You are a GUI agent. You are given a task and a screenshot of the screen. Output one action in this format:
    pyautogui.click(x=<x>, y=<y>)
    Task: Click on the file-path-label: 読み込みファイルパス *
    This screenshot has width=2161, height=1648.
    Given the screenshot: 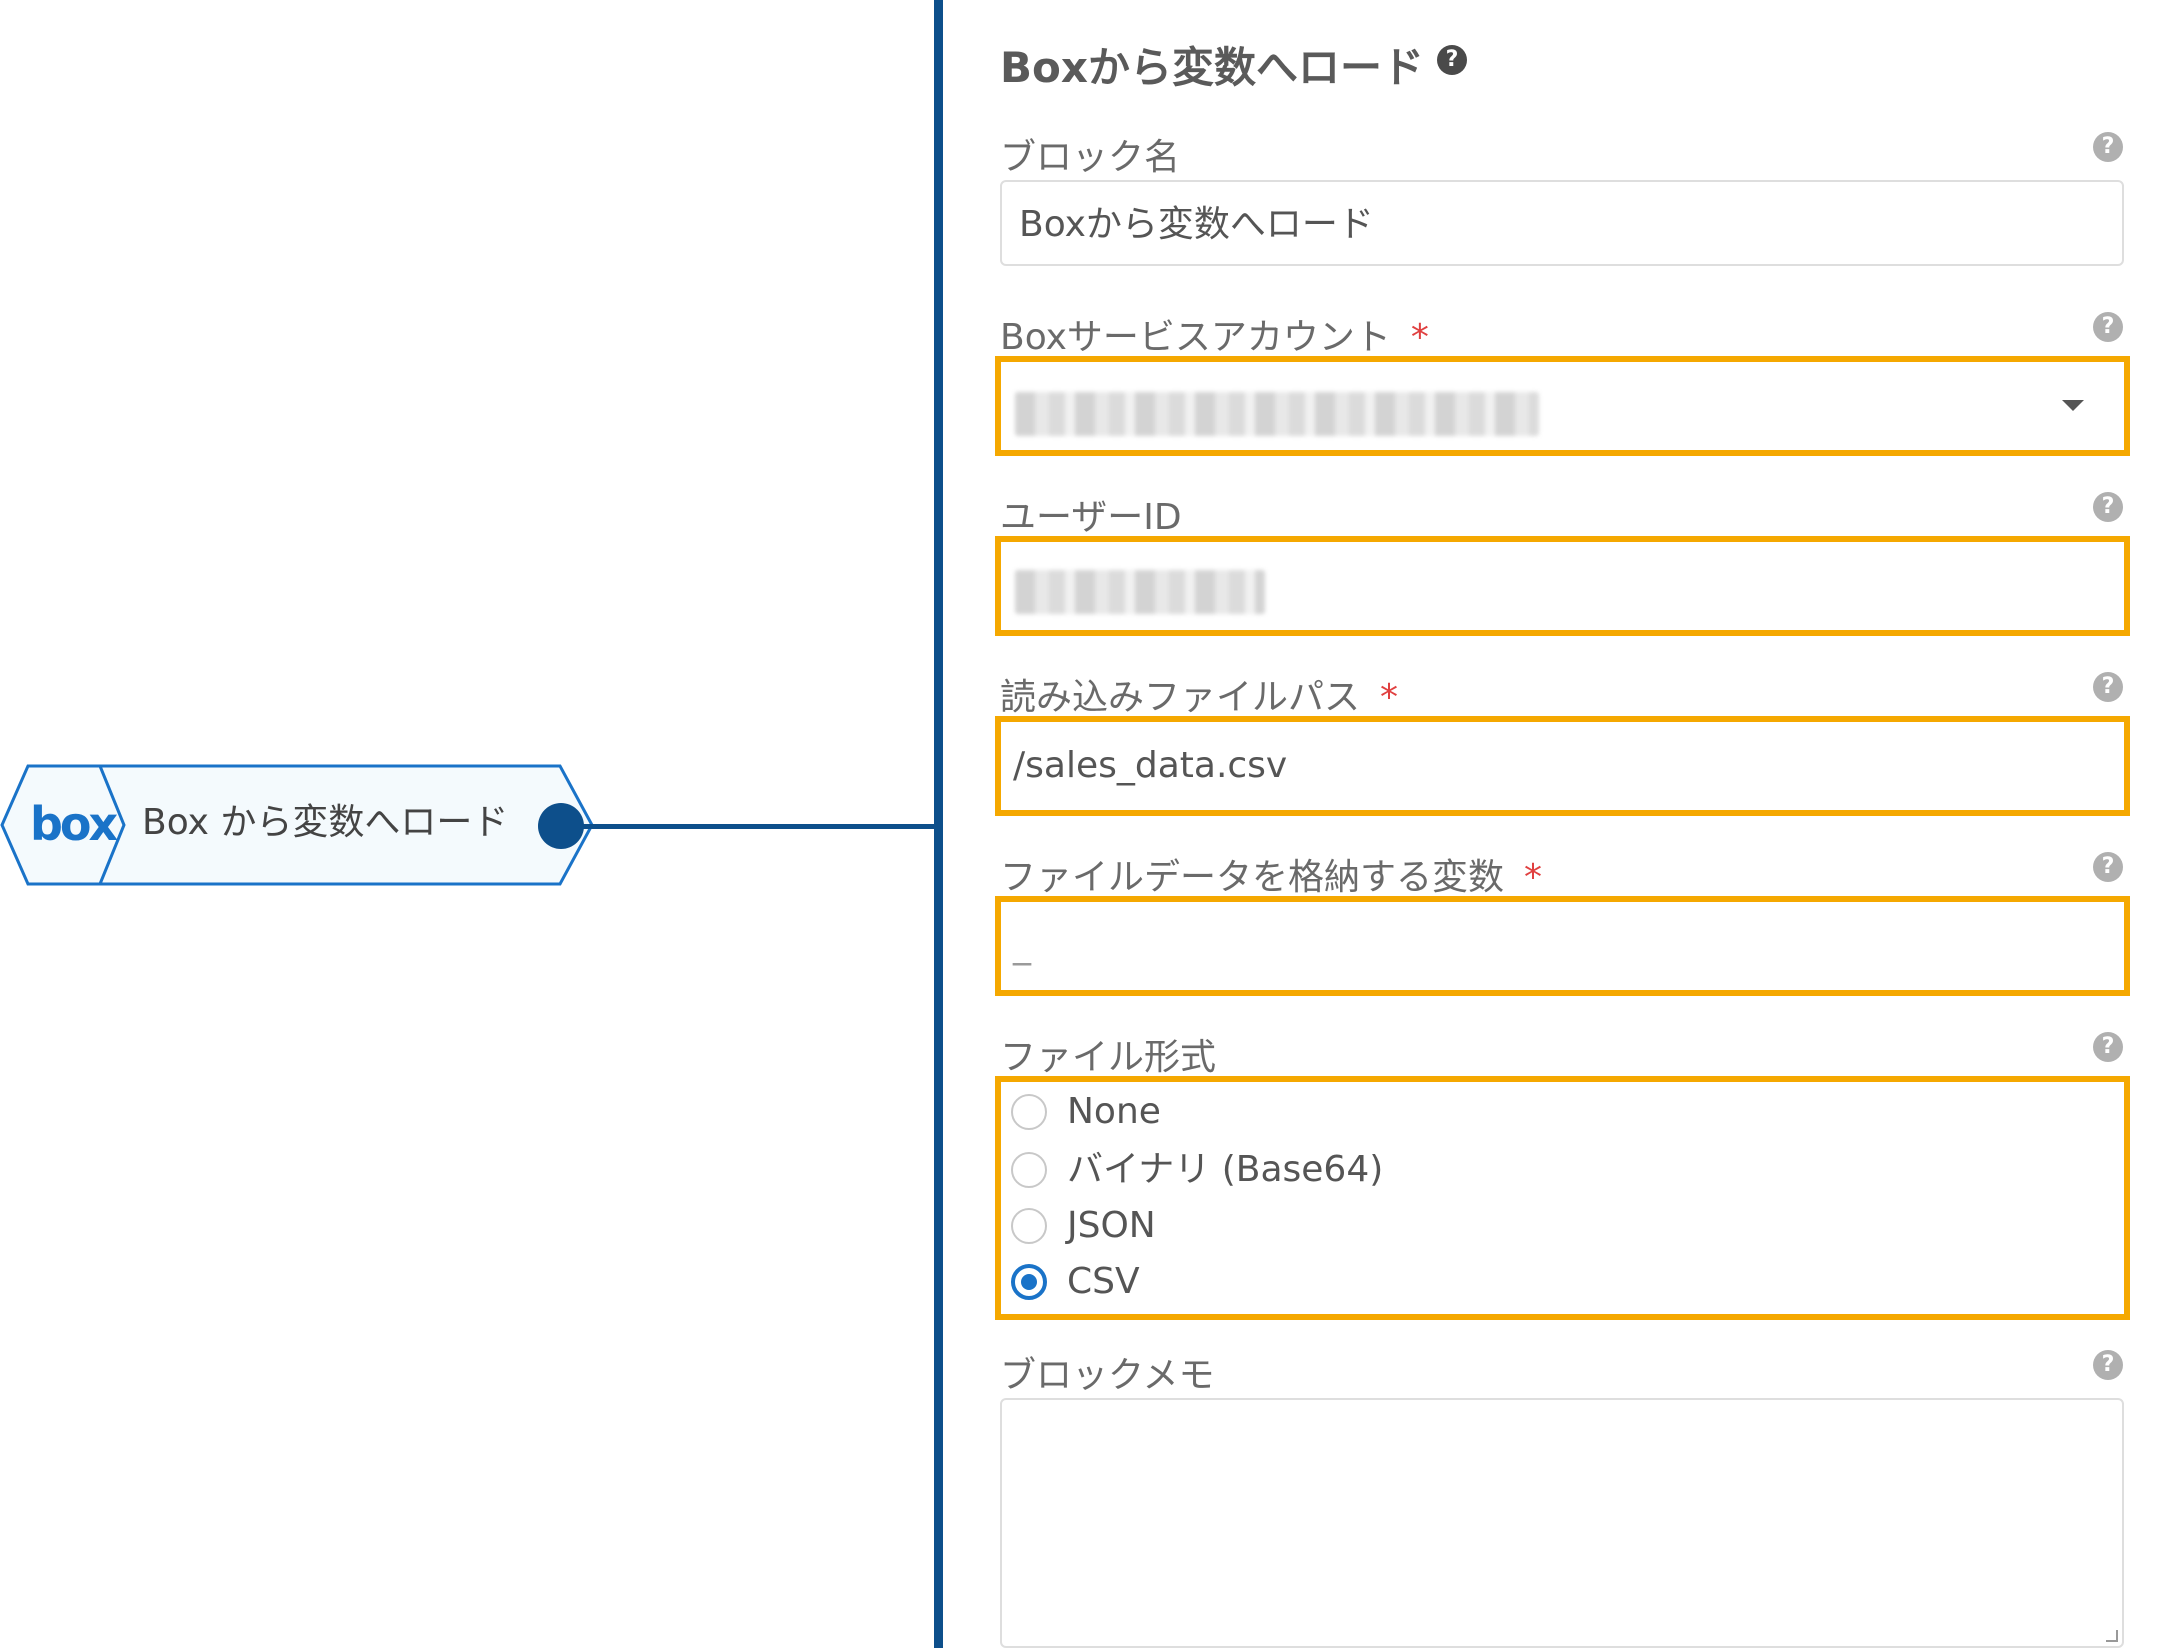 What is the action you would take?
    pyautogui.click(x=1199, y=697)
    